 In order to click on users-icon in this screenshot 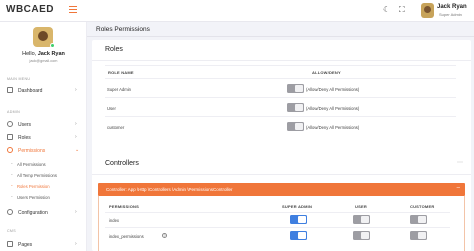, I will do `click(10, 124)`.